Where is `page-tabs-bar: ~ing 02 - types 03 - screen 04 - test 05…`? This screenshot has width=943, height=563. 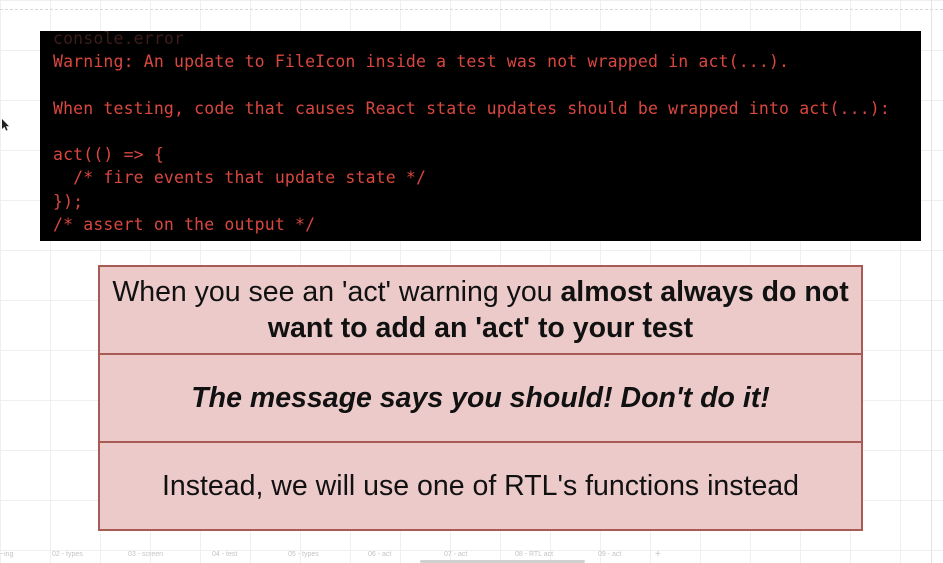 page-tabs-bar: ~ing 02 - types 03 - screen 04 - test 05… is located at coordinates (350, 556).